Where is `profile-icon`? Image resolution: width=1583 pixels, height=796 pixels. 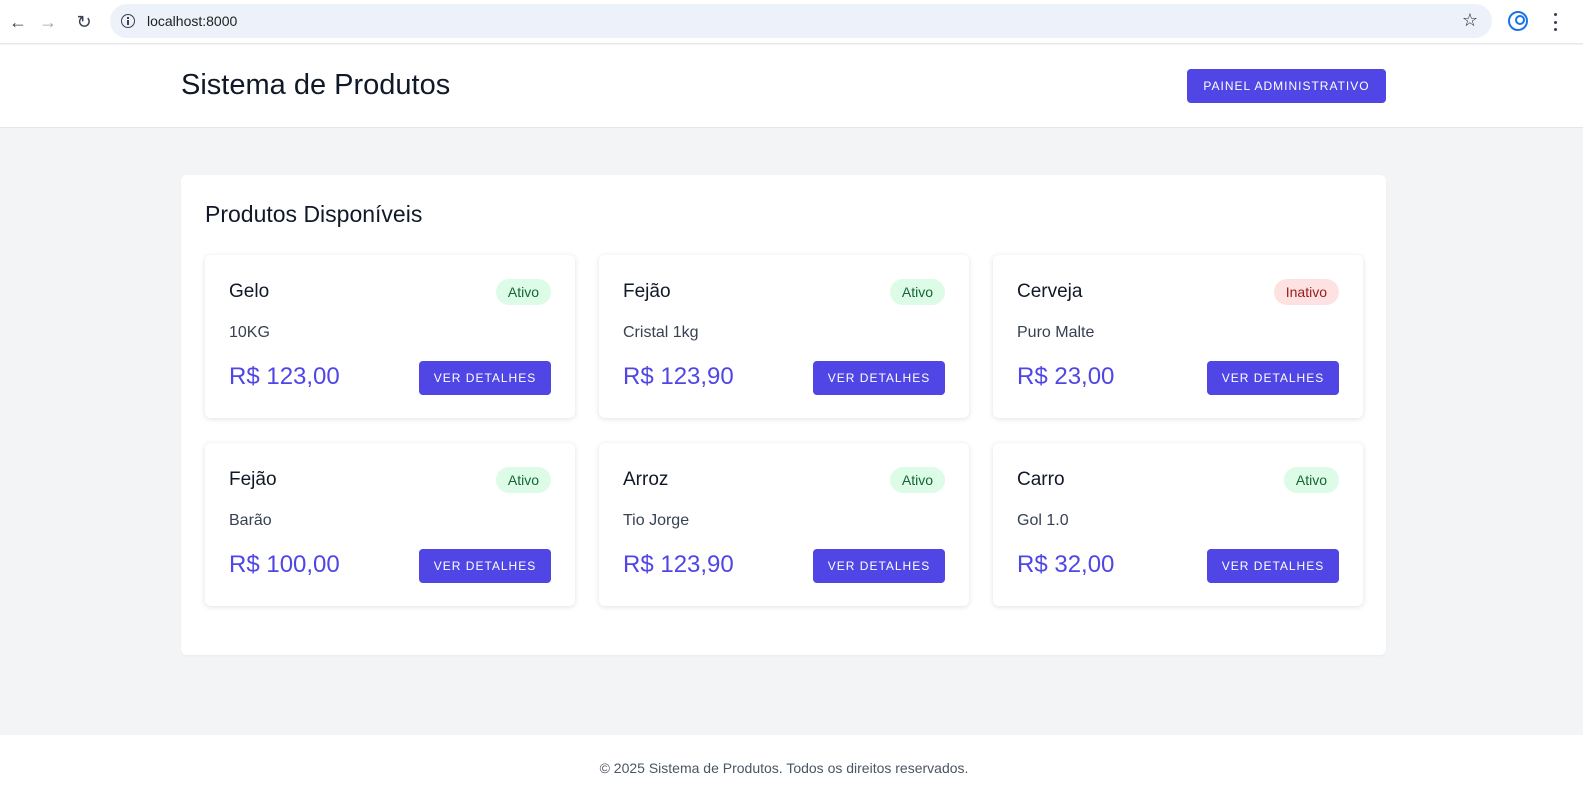 profile-icon is located at coordinates (1518, 21).